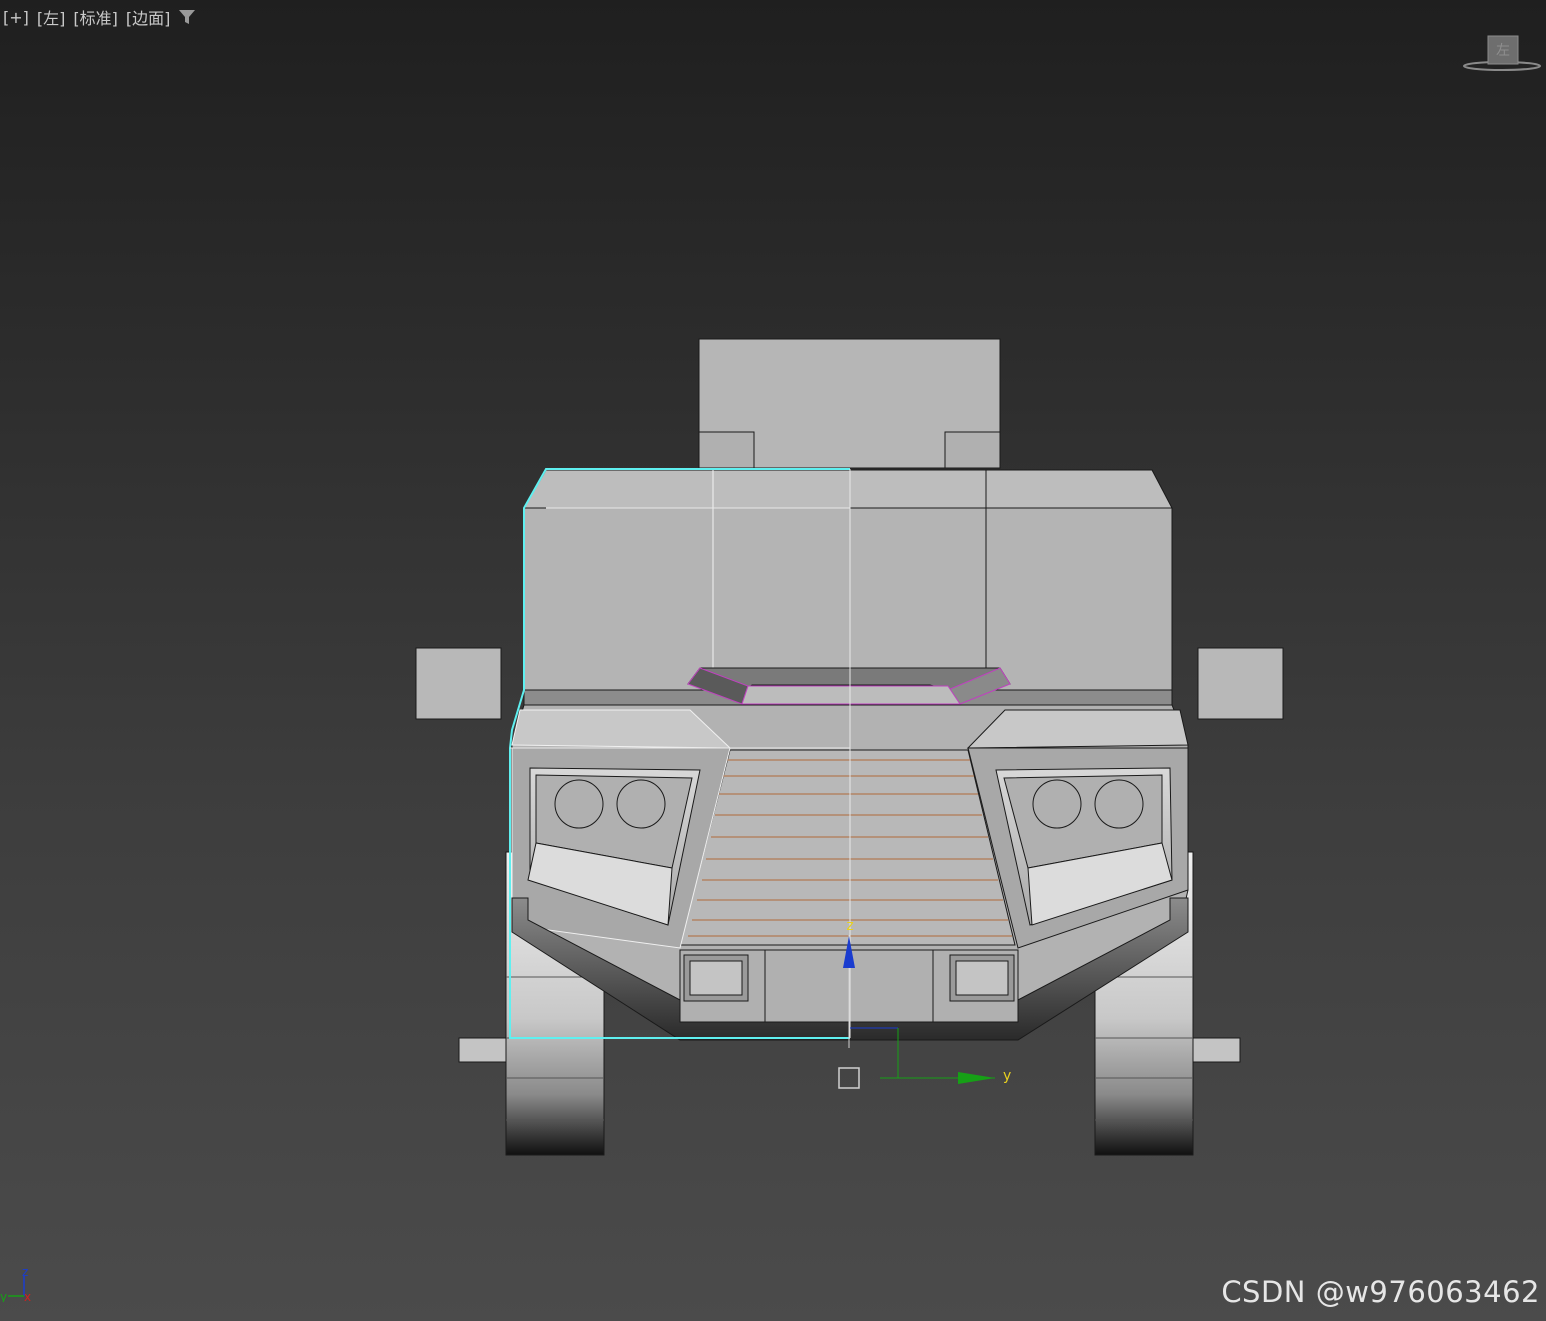 Image resolution: width=1546 pixels, height=1321 pixels. What do you see at coordinates (849, 1078) in the screenshot?
I see `gizmo-center-box` at bounding box center [849, 1078].